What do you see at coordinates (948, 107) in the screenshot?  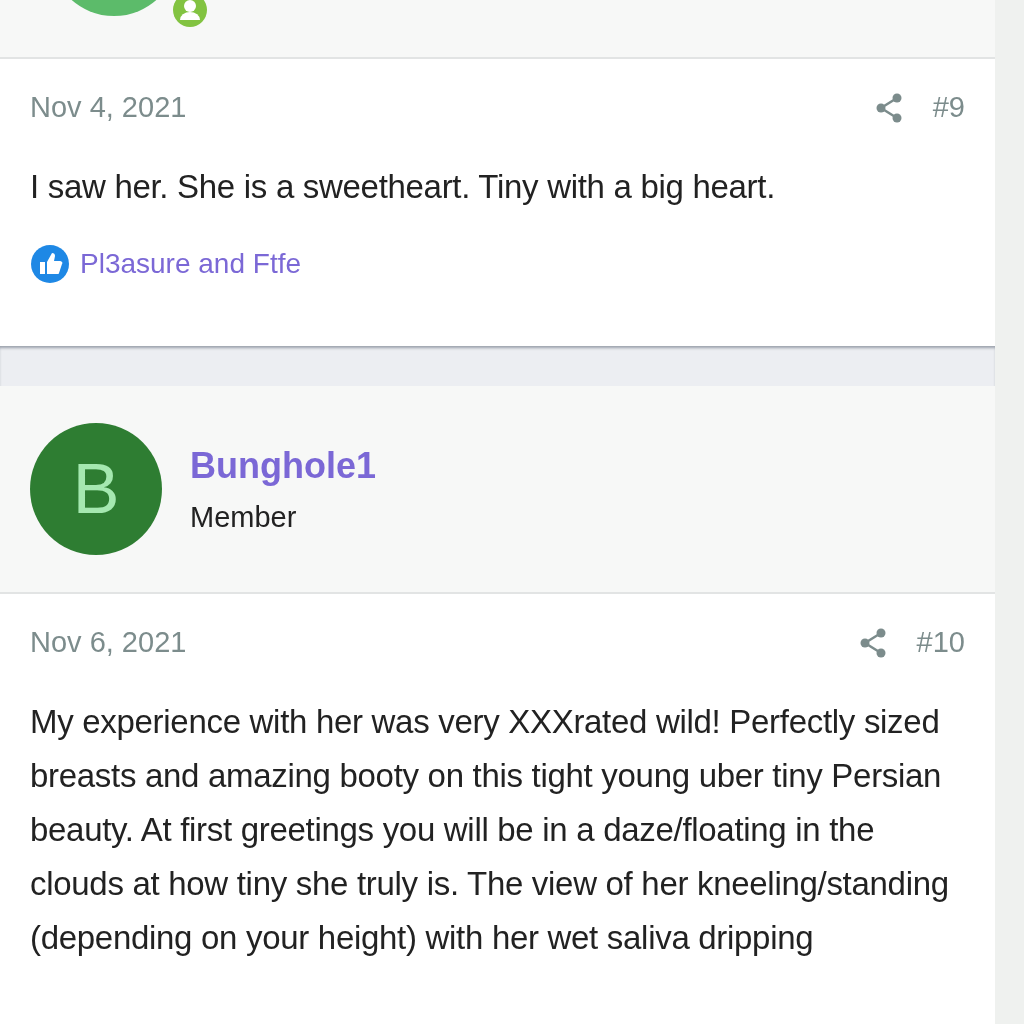 I see `post-number: #9` at bounding box center [948, 107].